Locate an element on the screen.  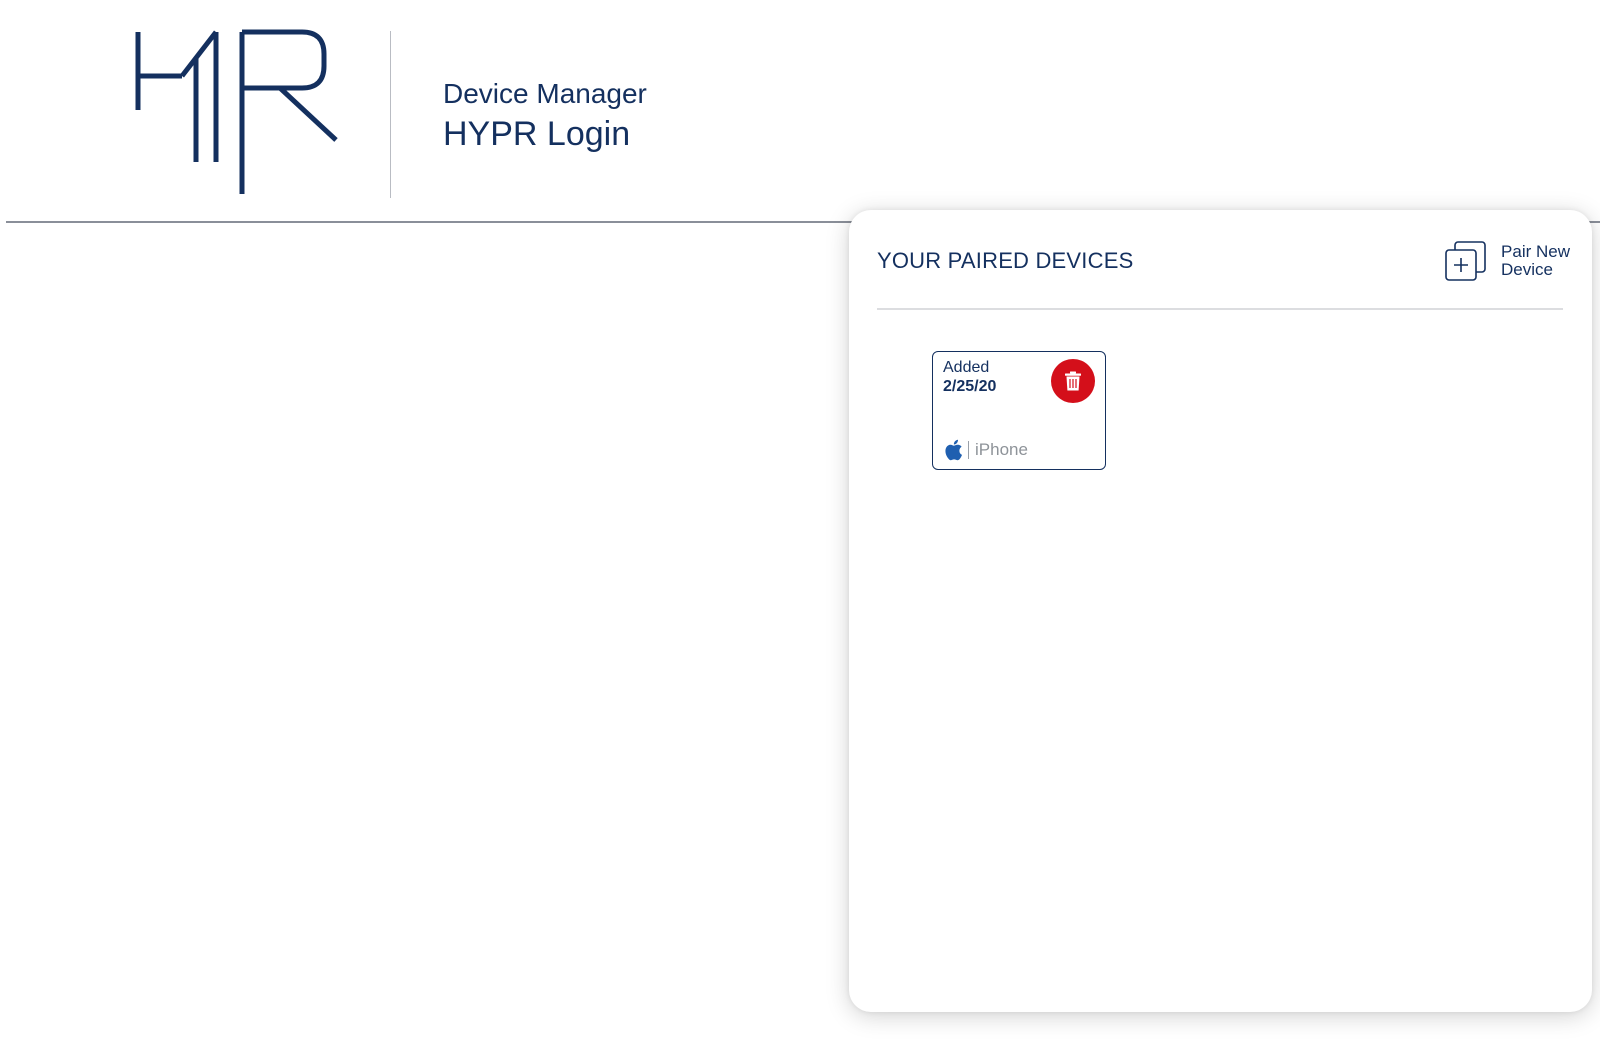
device-card: Added 2/25/20 iPhone is located at coordinates (1019, 410).